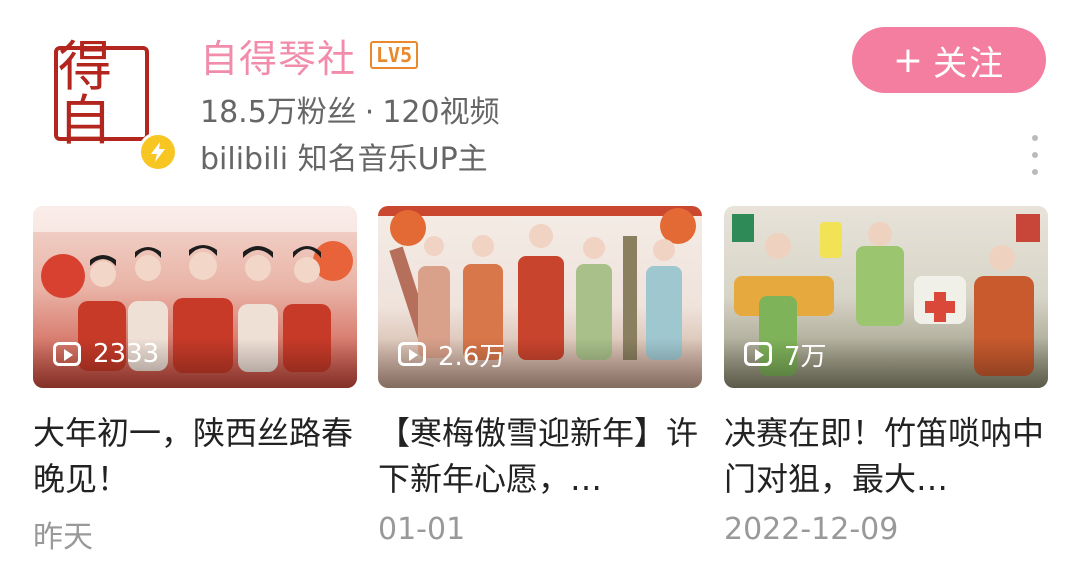  I want to click on channel-name: 自得琴社, so click(278, 55).